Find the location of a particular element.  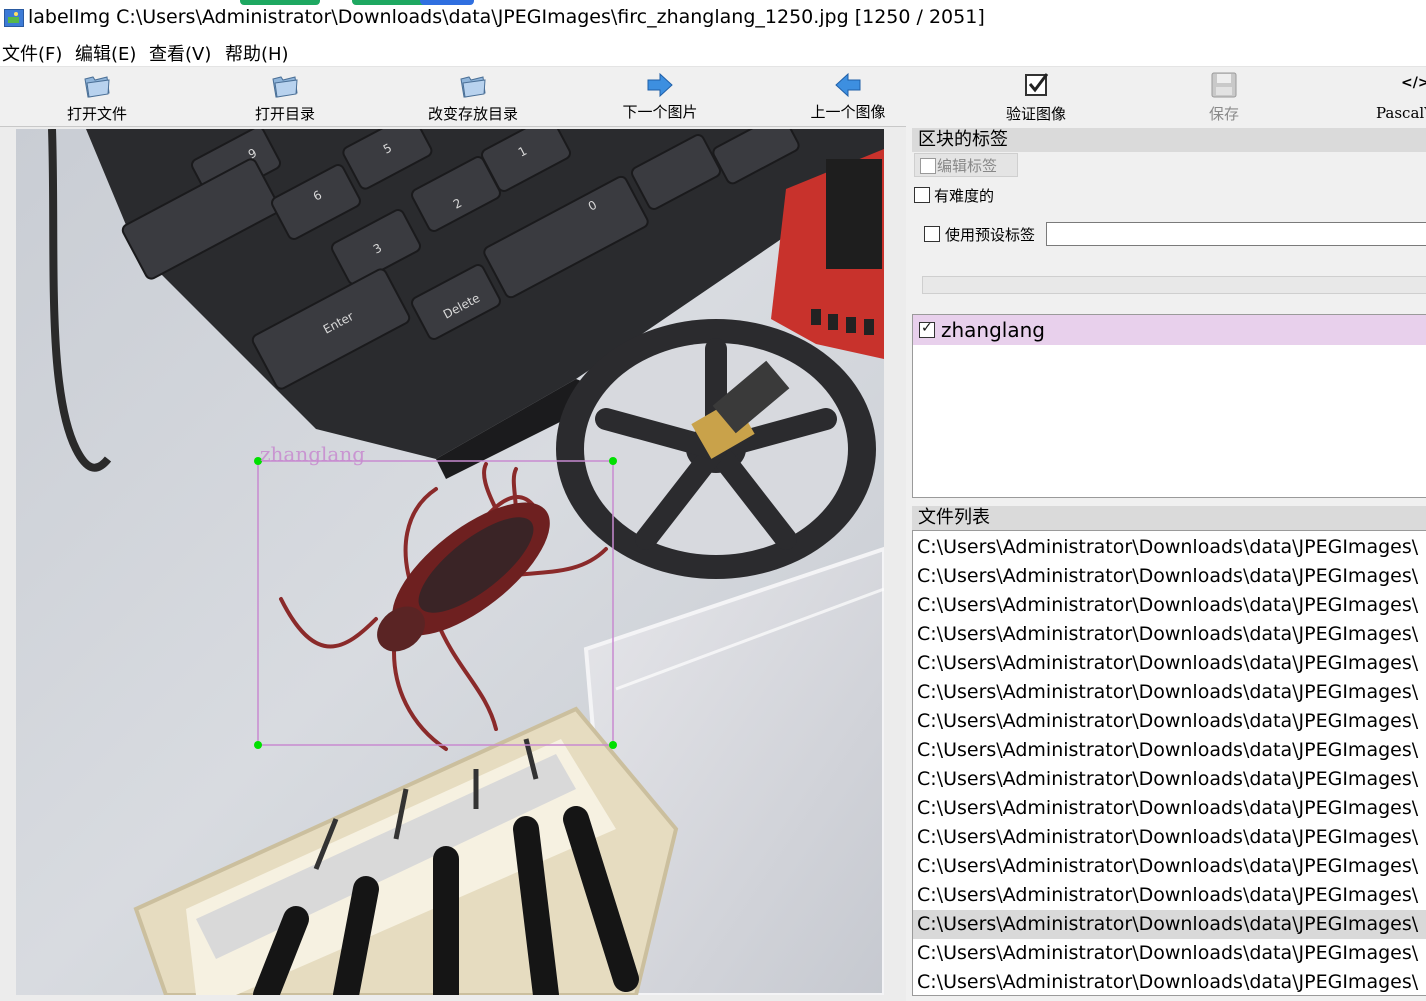

next-image-label: 下一个图片 is located at coordinates (660, 112).